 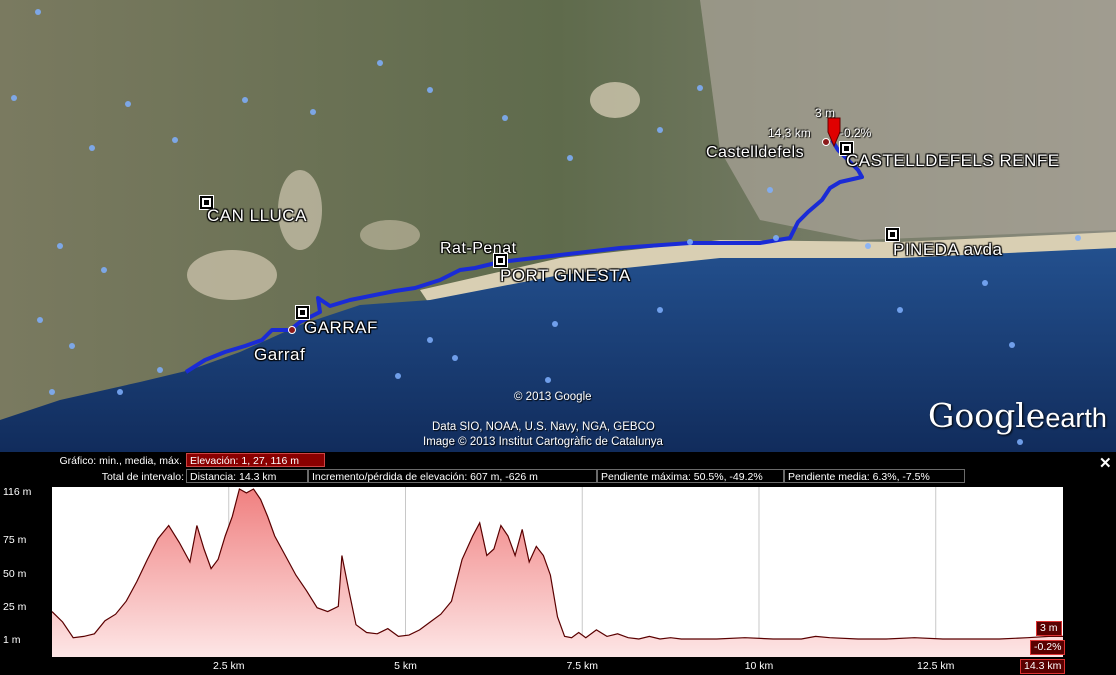 I want to click on cursor-elevation-tag: 3 m, so click(x=1049, y=628).